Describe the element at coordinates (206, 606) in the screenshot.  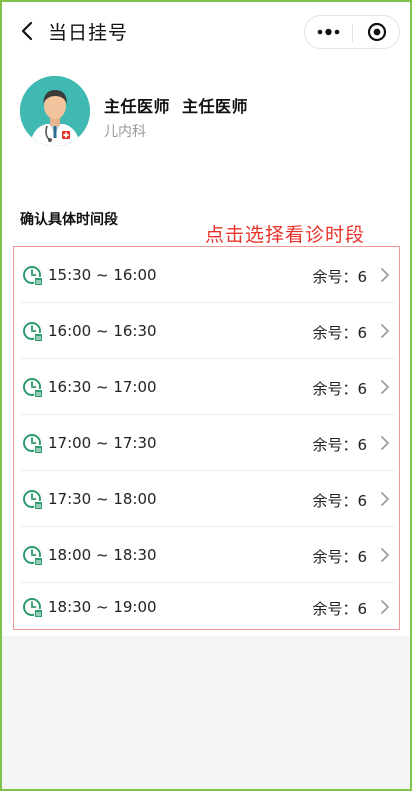
I see `time-slot-row: 18:30 ~ 19:00 余号：6` at that location.